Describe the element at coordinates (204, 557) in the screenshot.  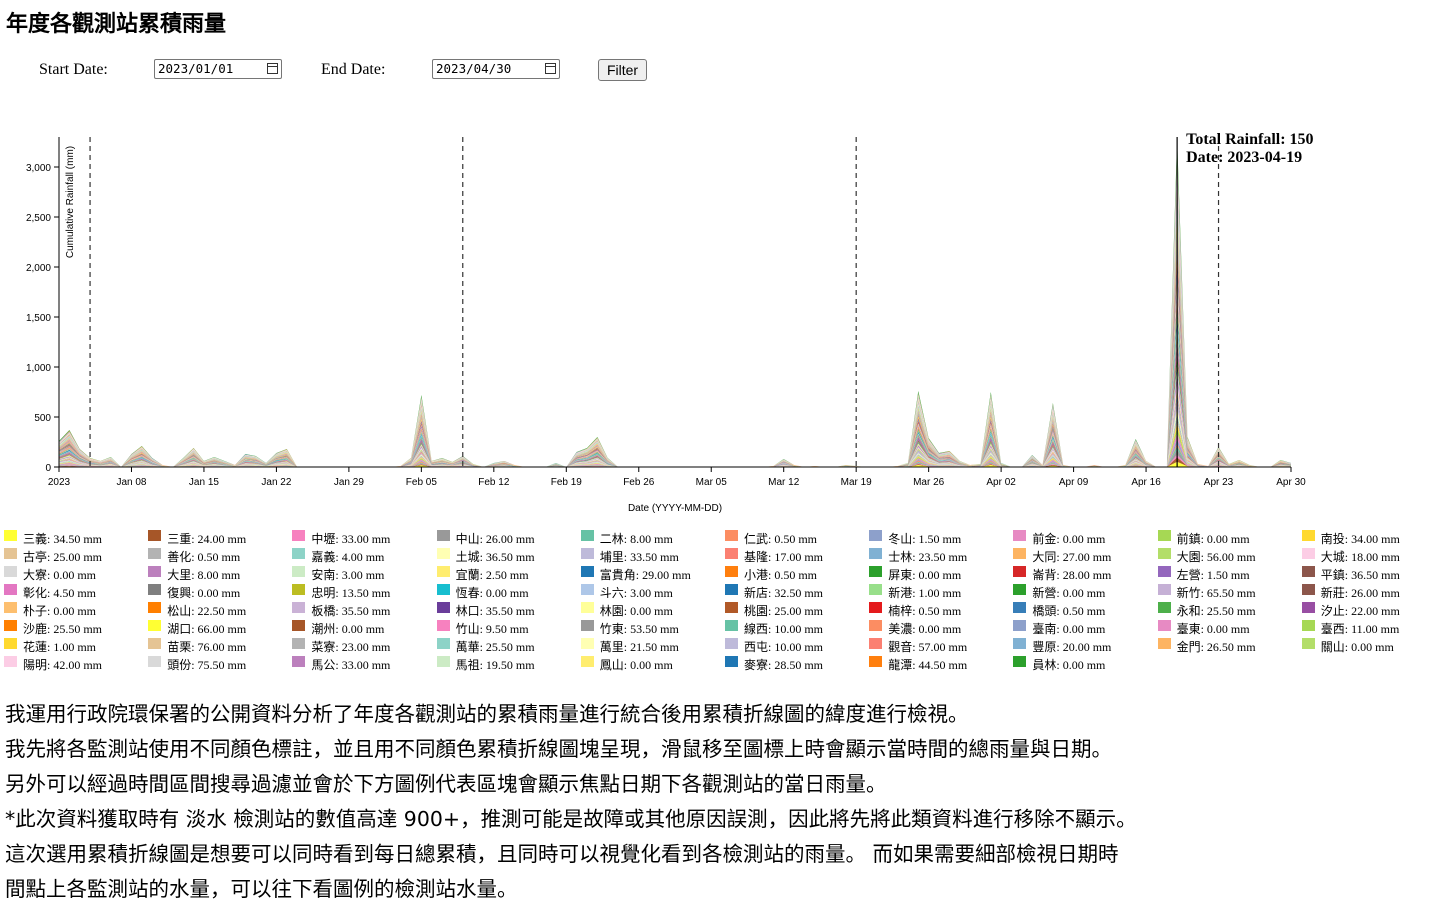
I see `legend-label: 善化: 0.50 mm` at that location.